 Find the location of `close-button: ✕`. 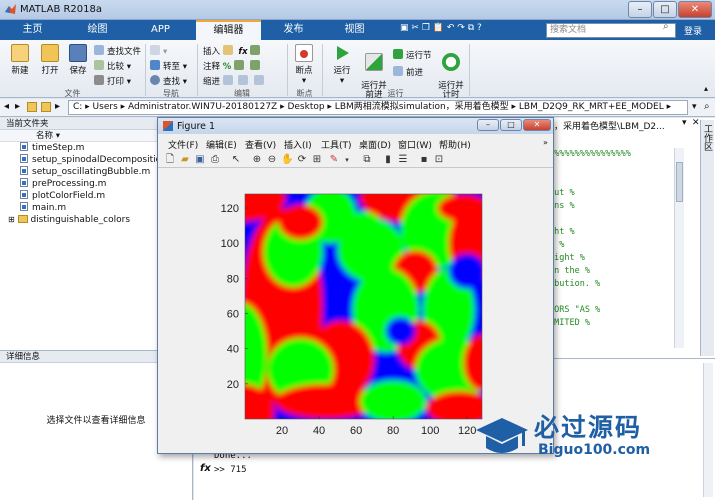

close-button: ✕ is located at coordinates (695, 9).